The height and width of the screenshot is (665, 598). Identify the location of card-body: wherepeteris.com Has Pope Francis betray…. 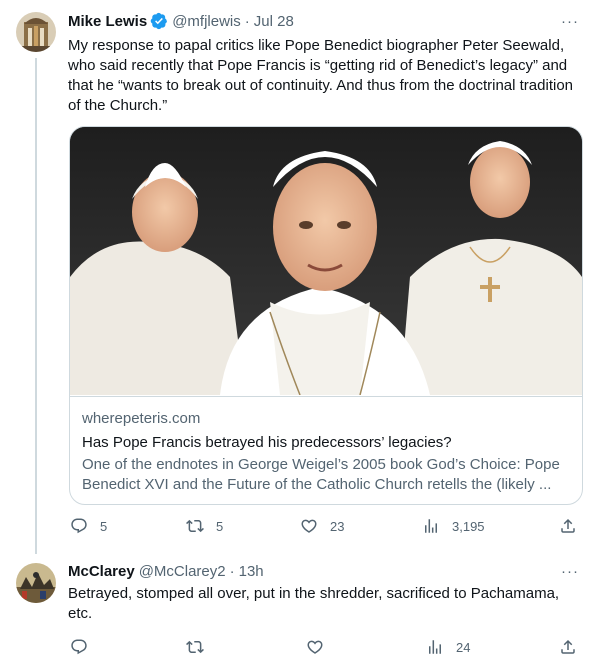
(326, 445).